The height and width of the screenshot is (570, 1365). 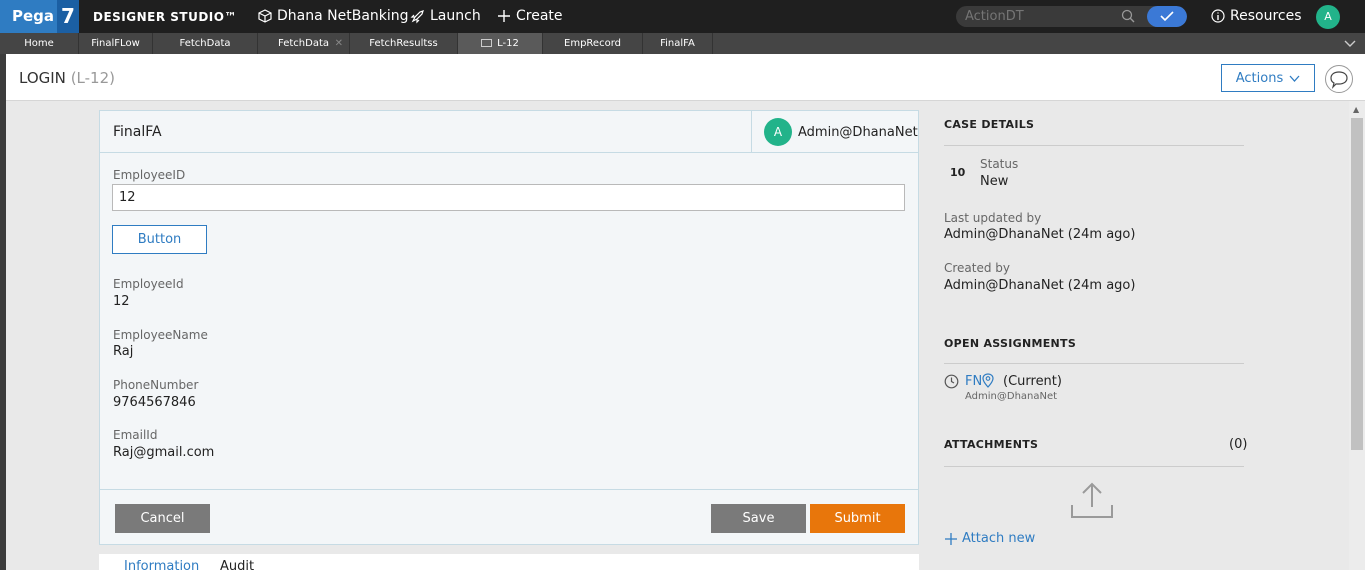 What do you see at coordinates (339, 43) in the screenshot?
I see `close-icon: ✕` at bounding box center [339, 43].